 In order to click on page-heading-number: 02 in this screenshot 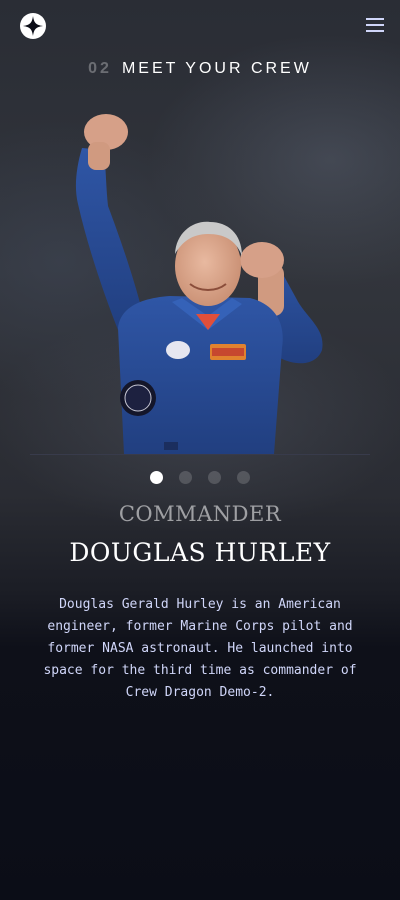, I will do `click(100, 68)`.